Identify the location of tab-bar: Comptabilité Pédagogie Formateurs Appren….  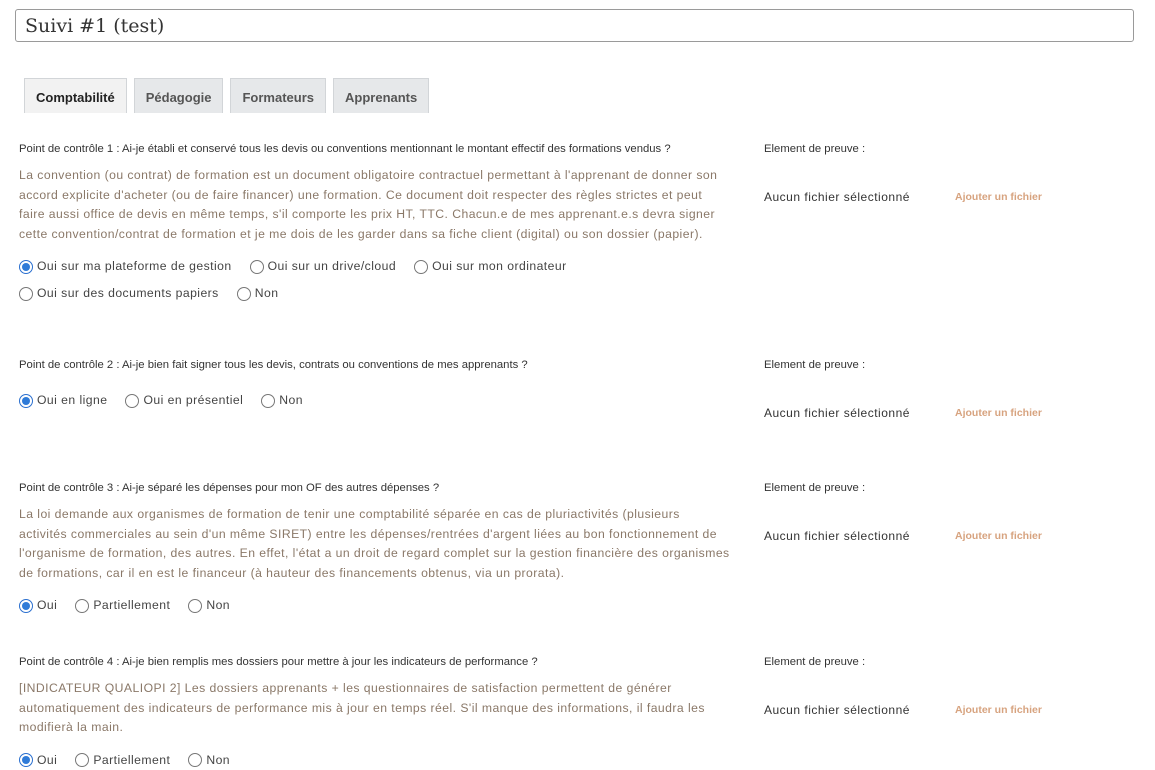
(227, 95).